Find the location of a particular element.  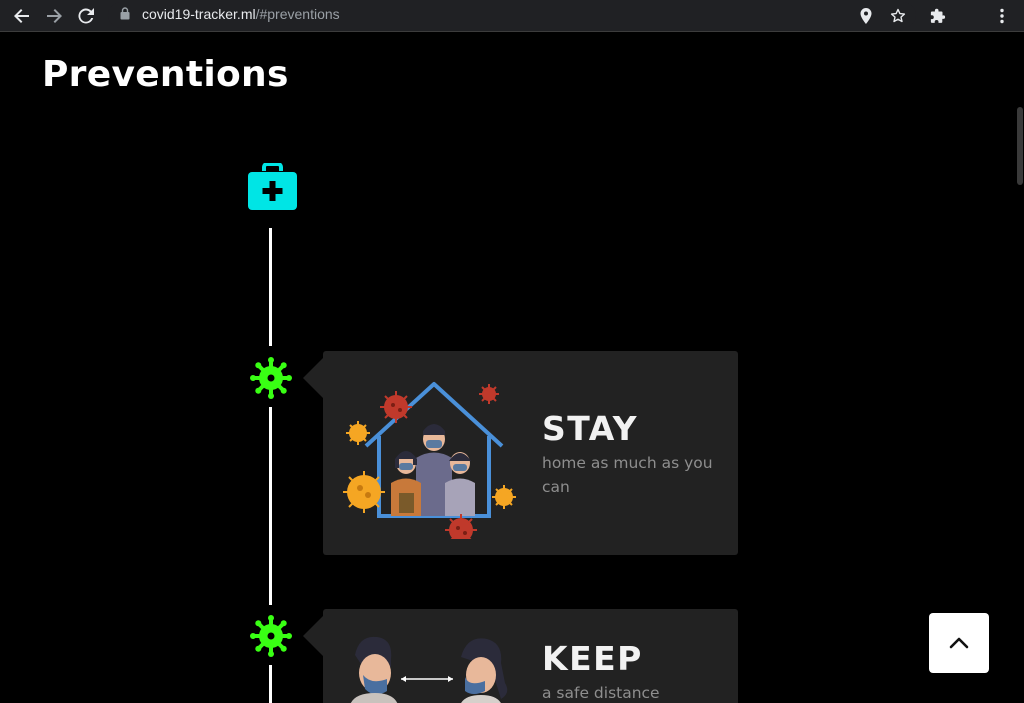

kebab-menu-icon is located at coordinates (1002, 16).